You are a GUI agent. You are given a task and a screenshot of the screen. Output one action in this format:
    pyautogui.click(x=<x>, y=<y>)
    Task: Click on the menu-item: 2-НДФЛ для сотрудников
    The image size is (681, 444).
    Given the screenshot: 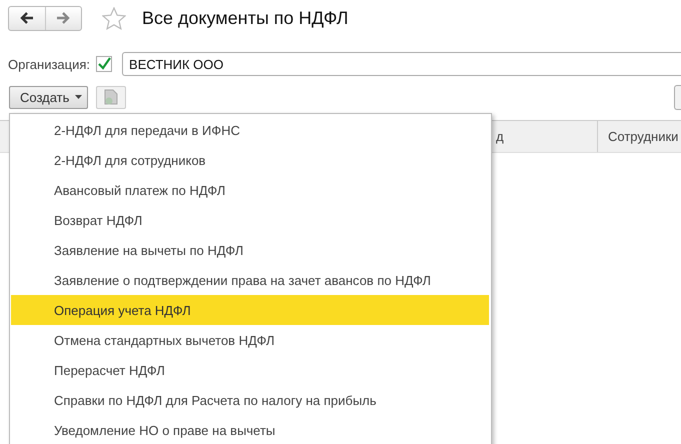 What is the action you would take?
    pyautogui.click(x=250, y=160)
    